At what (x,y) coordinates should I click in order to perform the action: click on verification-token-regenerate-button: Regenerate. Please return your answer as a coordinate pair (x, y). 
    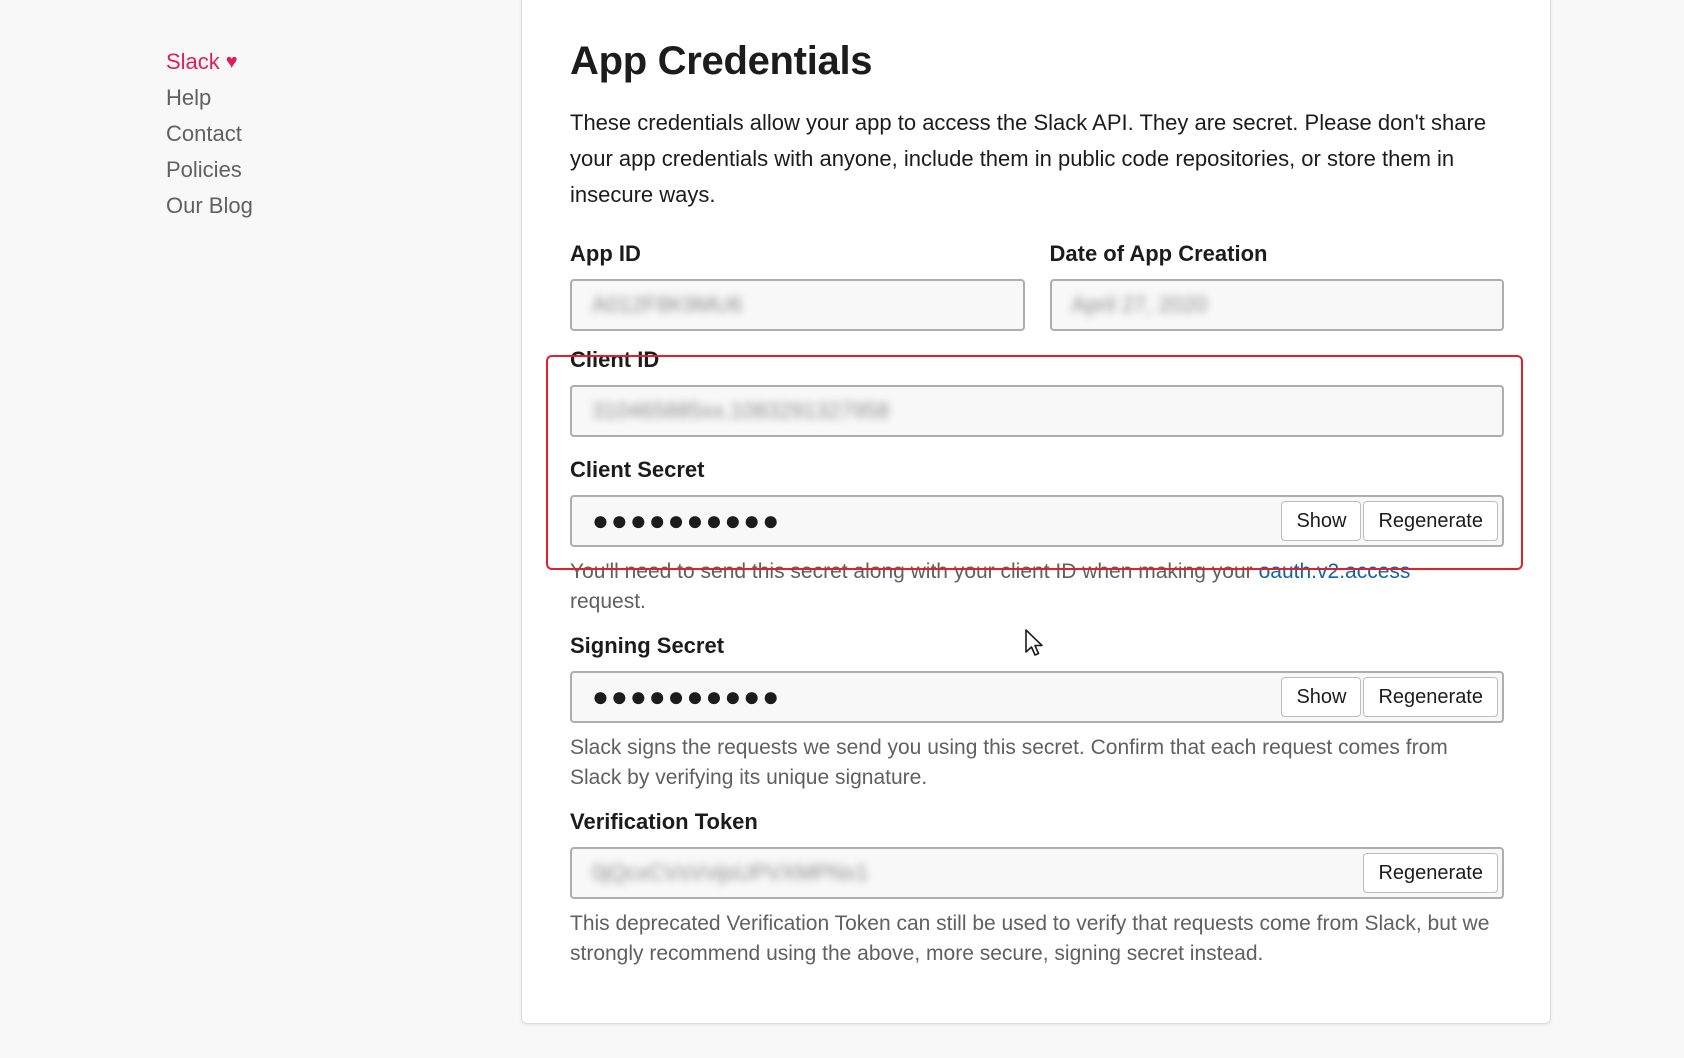
    Looking at the image, I should click on (1430, 873).